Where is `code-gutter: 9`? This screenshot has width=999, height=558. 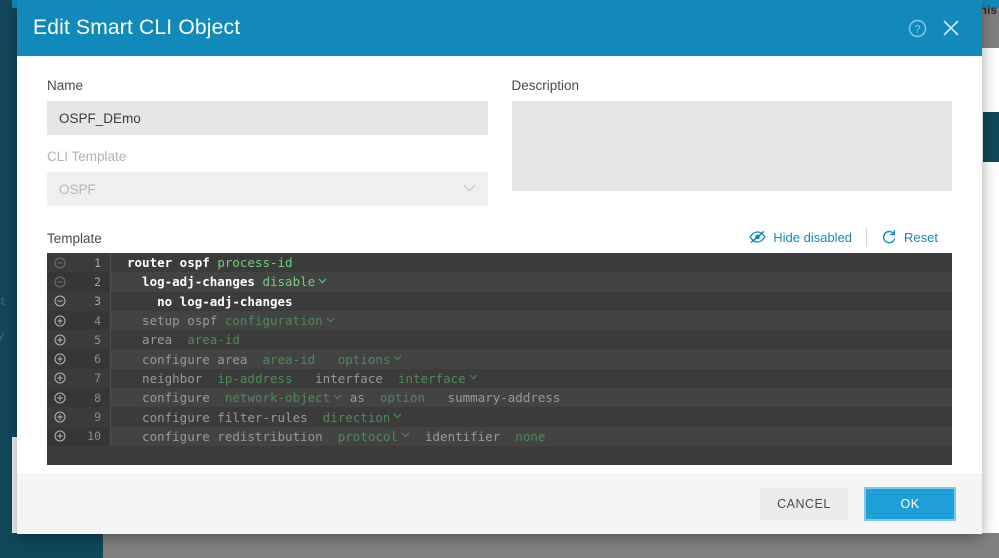 code-gutter: 9 is located at coordinates (79, 417).